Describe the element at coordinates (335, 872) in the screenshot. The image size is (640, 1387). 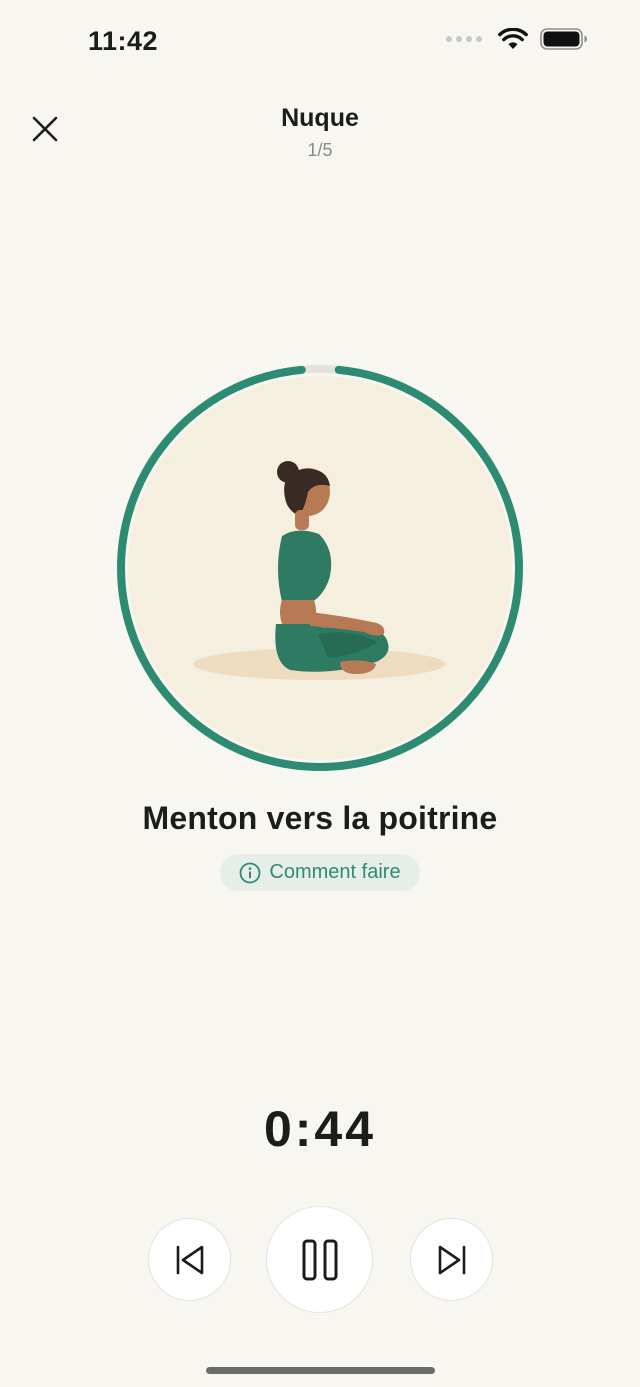
I see `how-to-label: Comment faire` at that location.